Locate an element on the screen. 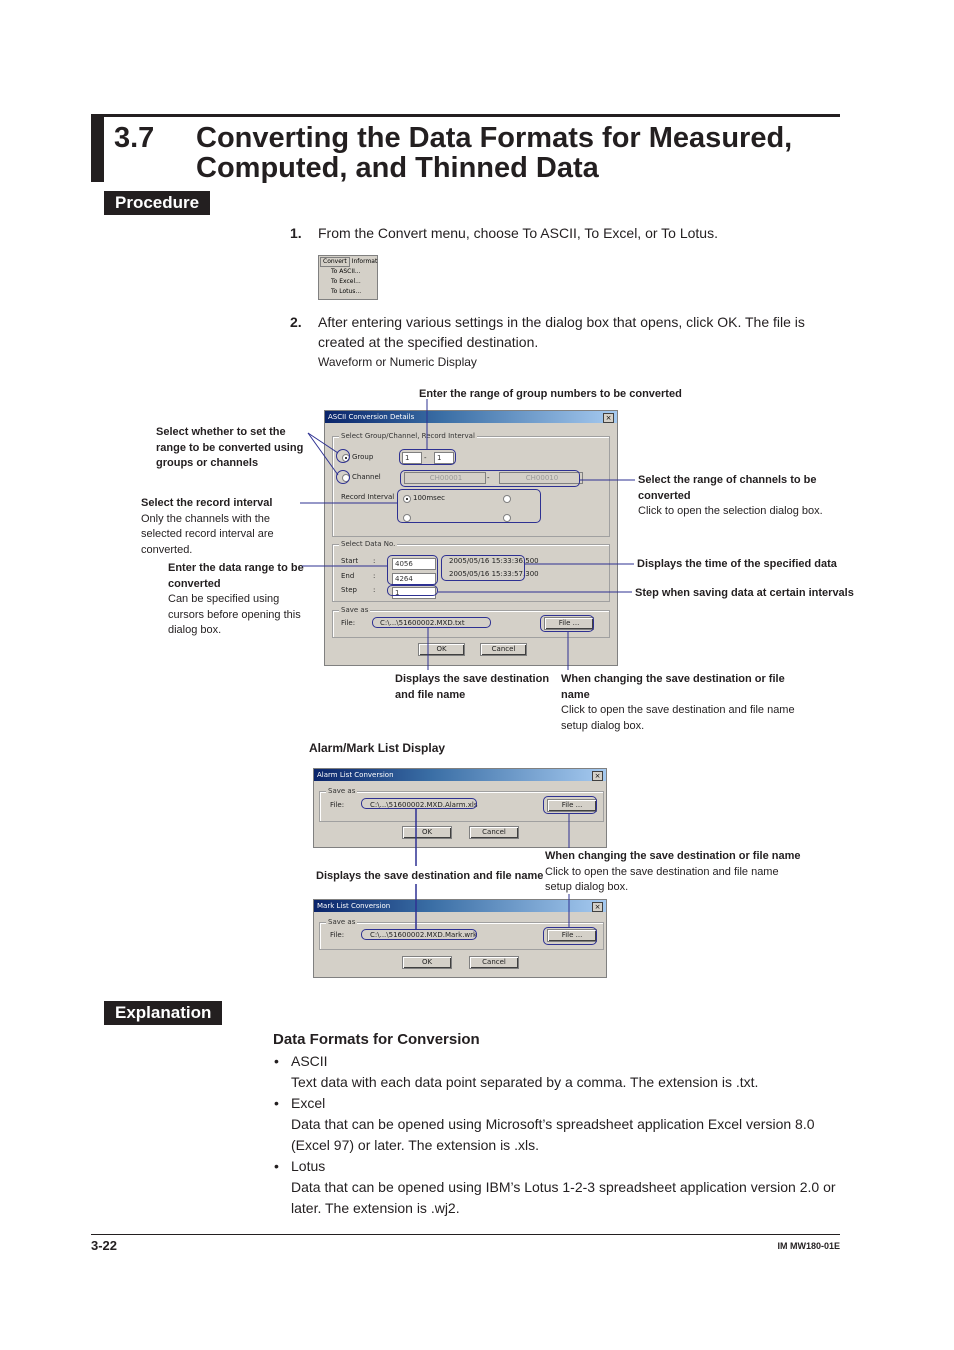 The height and width of the screenshot is (1350, 954). dialog-title: ASCII Conversion Details is located at coordinates (371, 417).